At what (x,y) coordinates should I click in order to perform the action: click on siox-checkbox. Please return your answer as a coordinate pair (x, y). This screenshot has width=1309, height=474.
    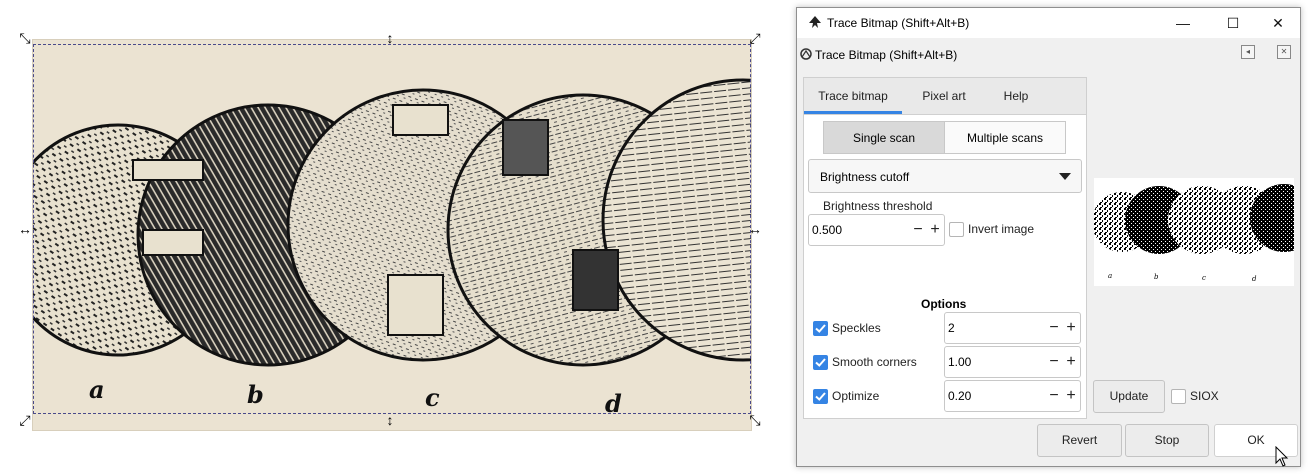
    Looking at the image, I should click on (1178, 396).